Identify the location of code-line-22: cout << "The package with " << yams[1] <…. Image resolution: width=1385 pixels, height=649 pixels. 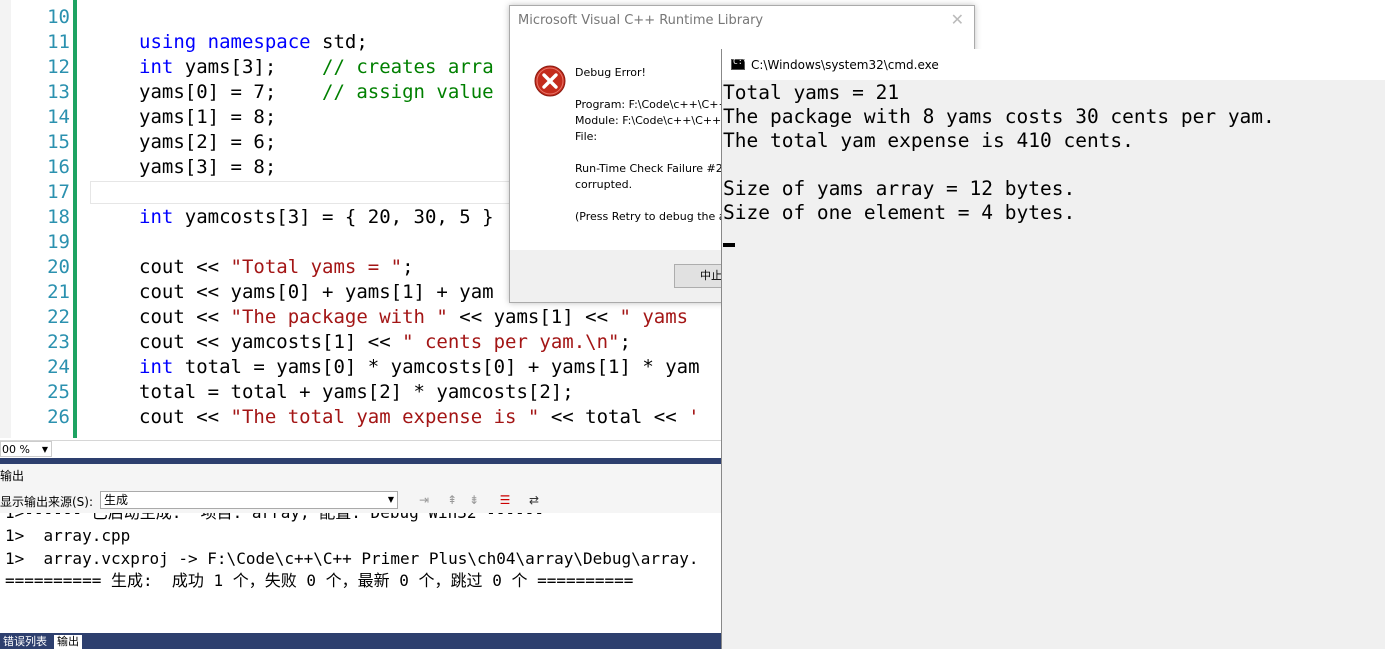
(419, 317).